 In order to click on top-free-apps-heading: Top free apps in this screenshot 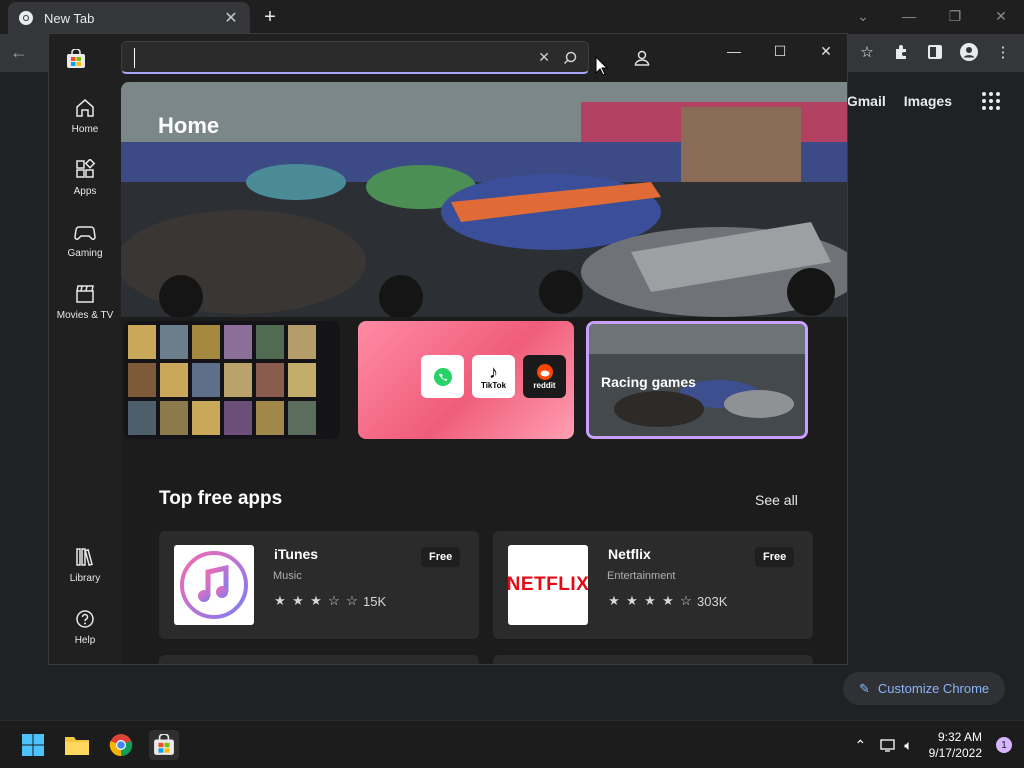, I will do `click(221, 498)`.